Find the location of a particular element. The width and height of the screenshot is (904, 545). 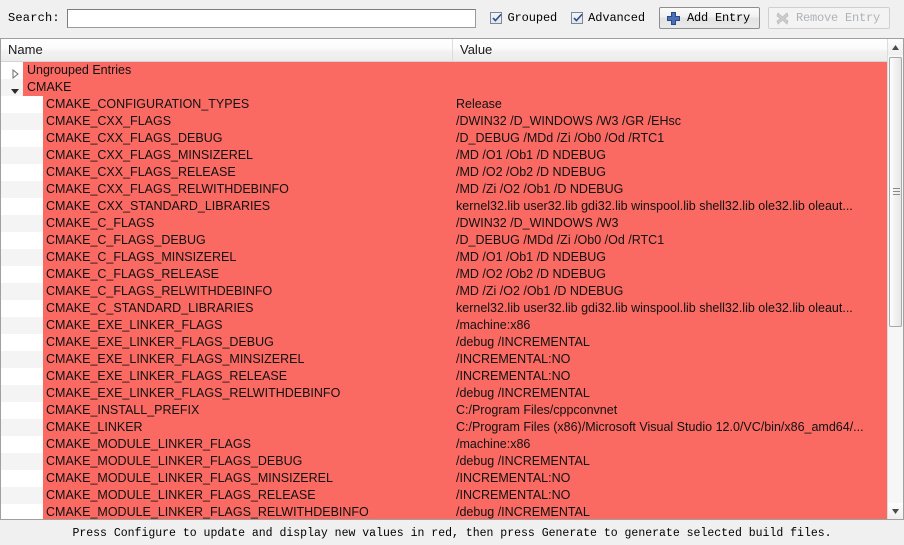

tree-header-row: Name Value is located at coordinates (452, 50).